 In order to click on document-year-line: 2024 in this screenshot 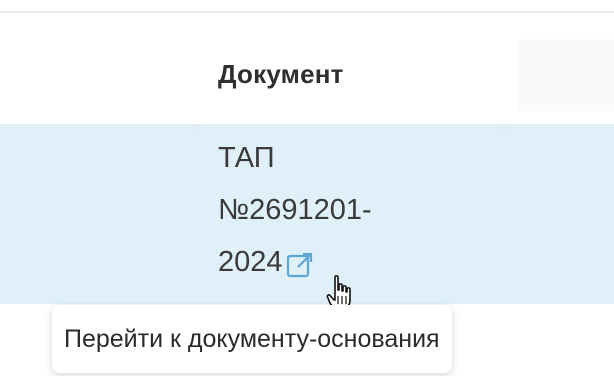, I will do `click(266, 262)`.